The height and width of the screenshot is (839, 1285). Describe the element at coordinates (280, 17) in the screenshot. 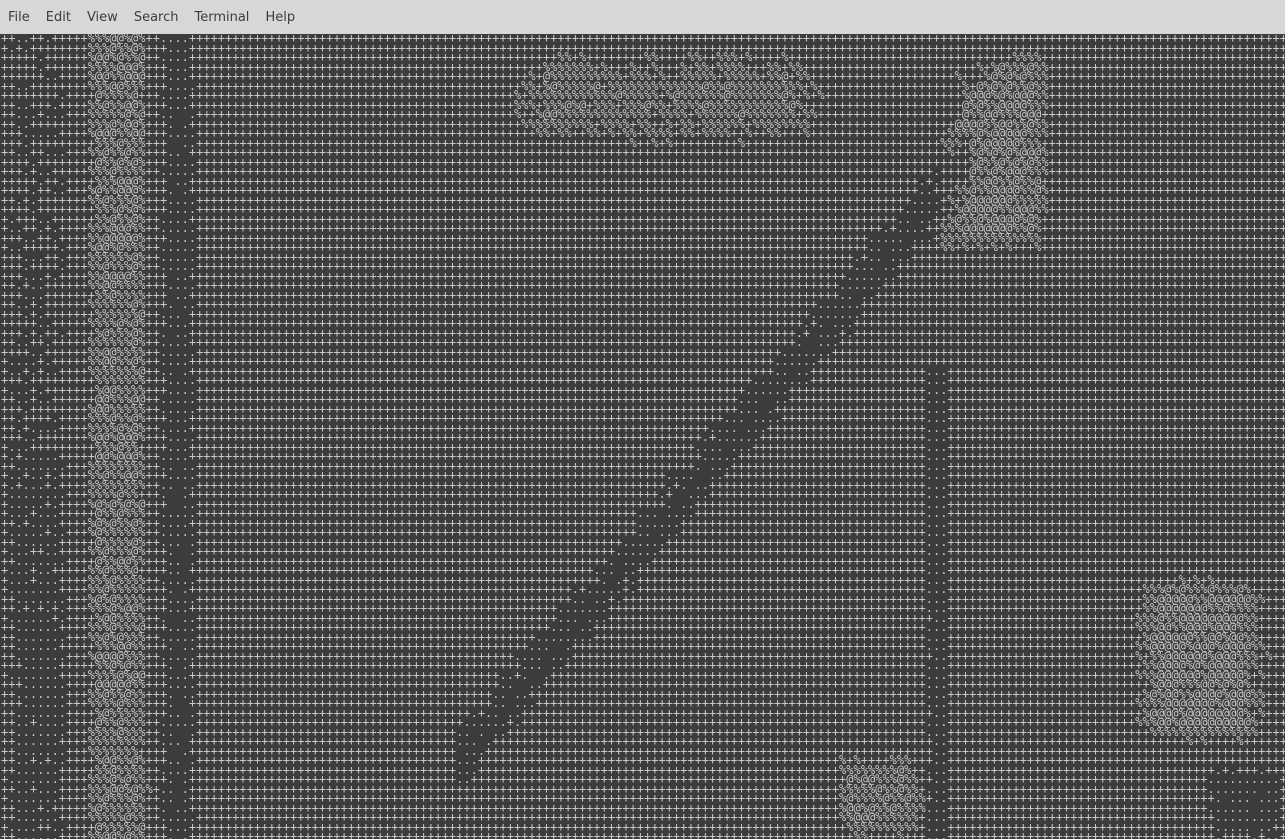

I see `menu-help: Help` at that location.